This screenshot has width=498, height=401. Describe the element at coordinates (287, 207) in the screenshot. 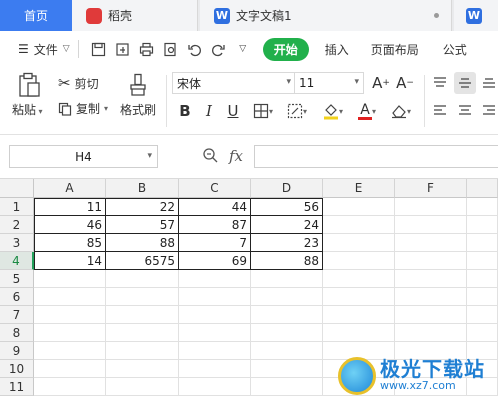

I see `table-cell: 56` at that location.